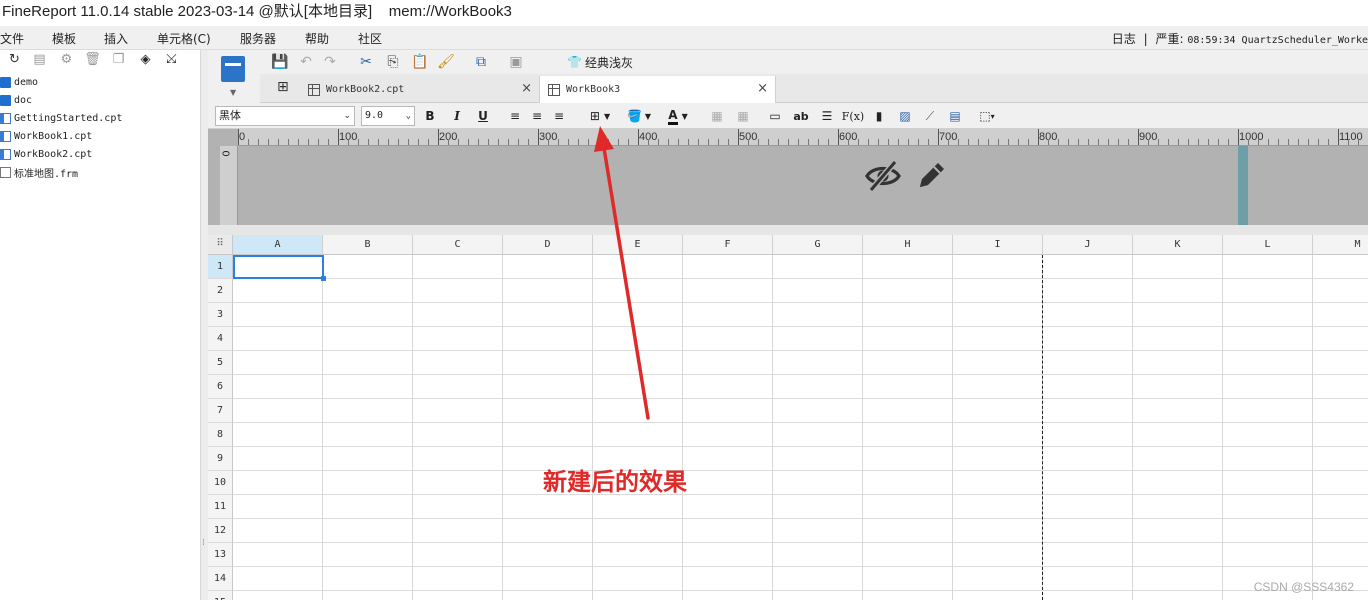 The width and height of the screenshot is (1368, 600). What do you see at coordinates (118, 59) in the screenshot?
I see `copy-icon: ❐` at bounding box center [118, 59].